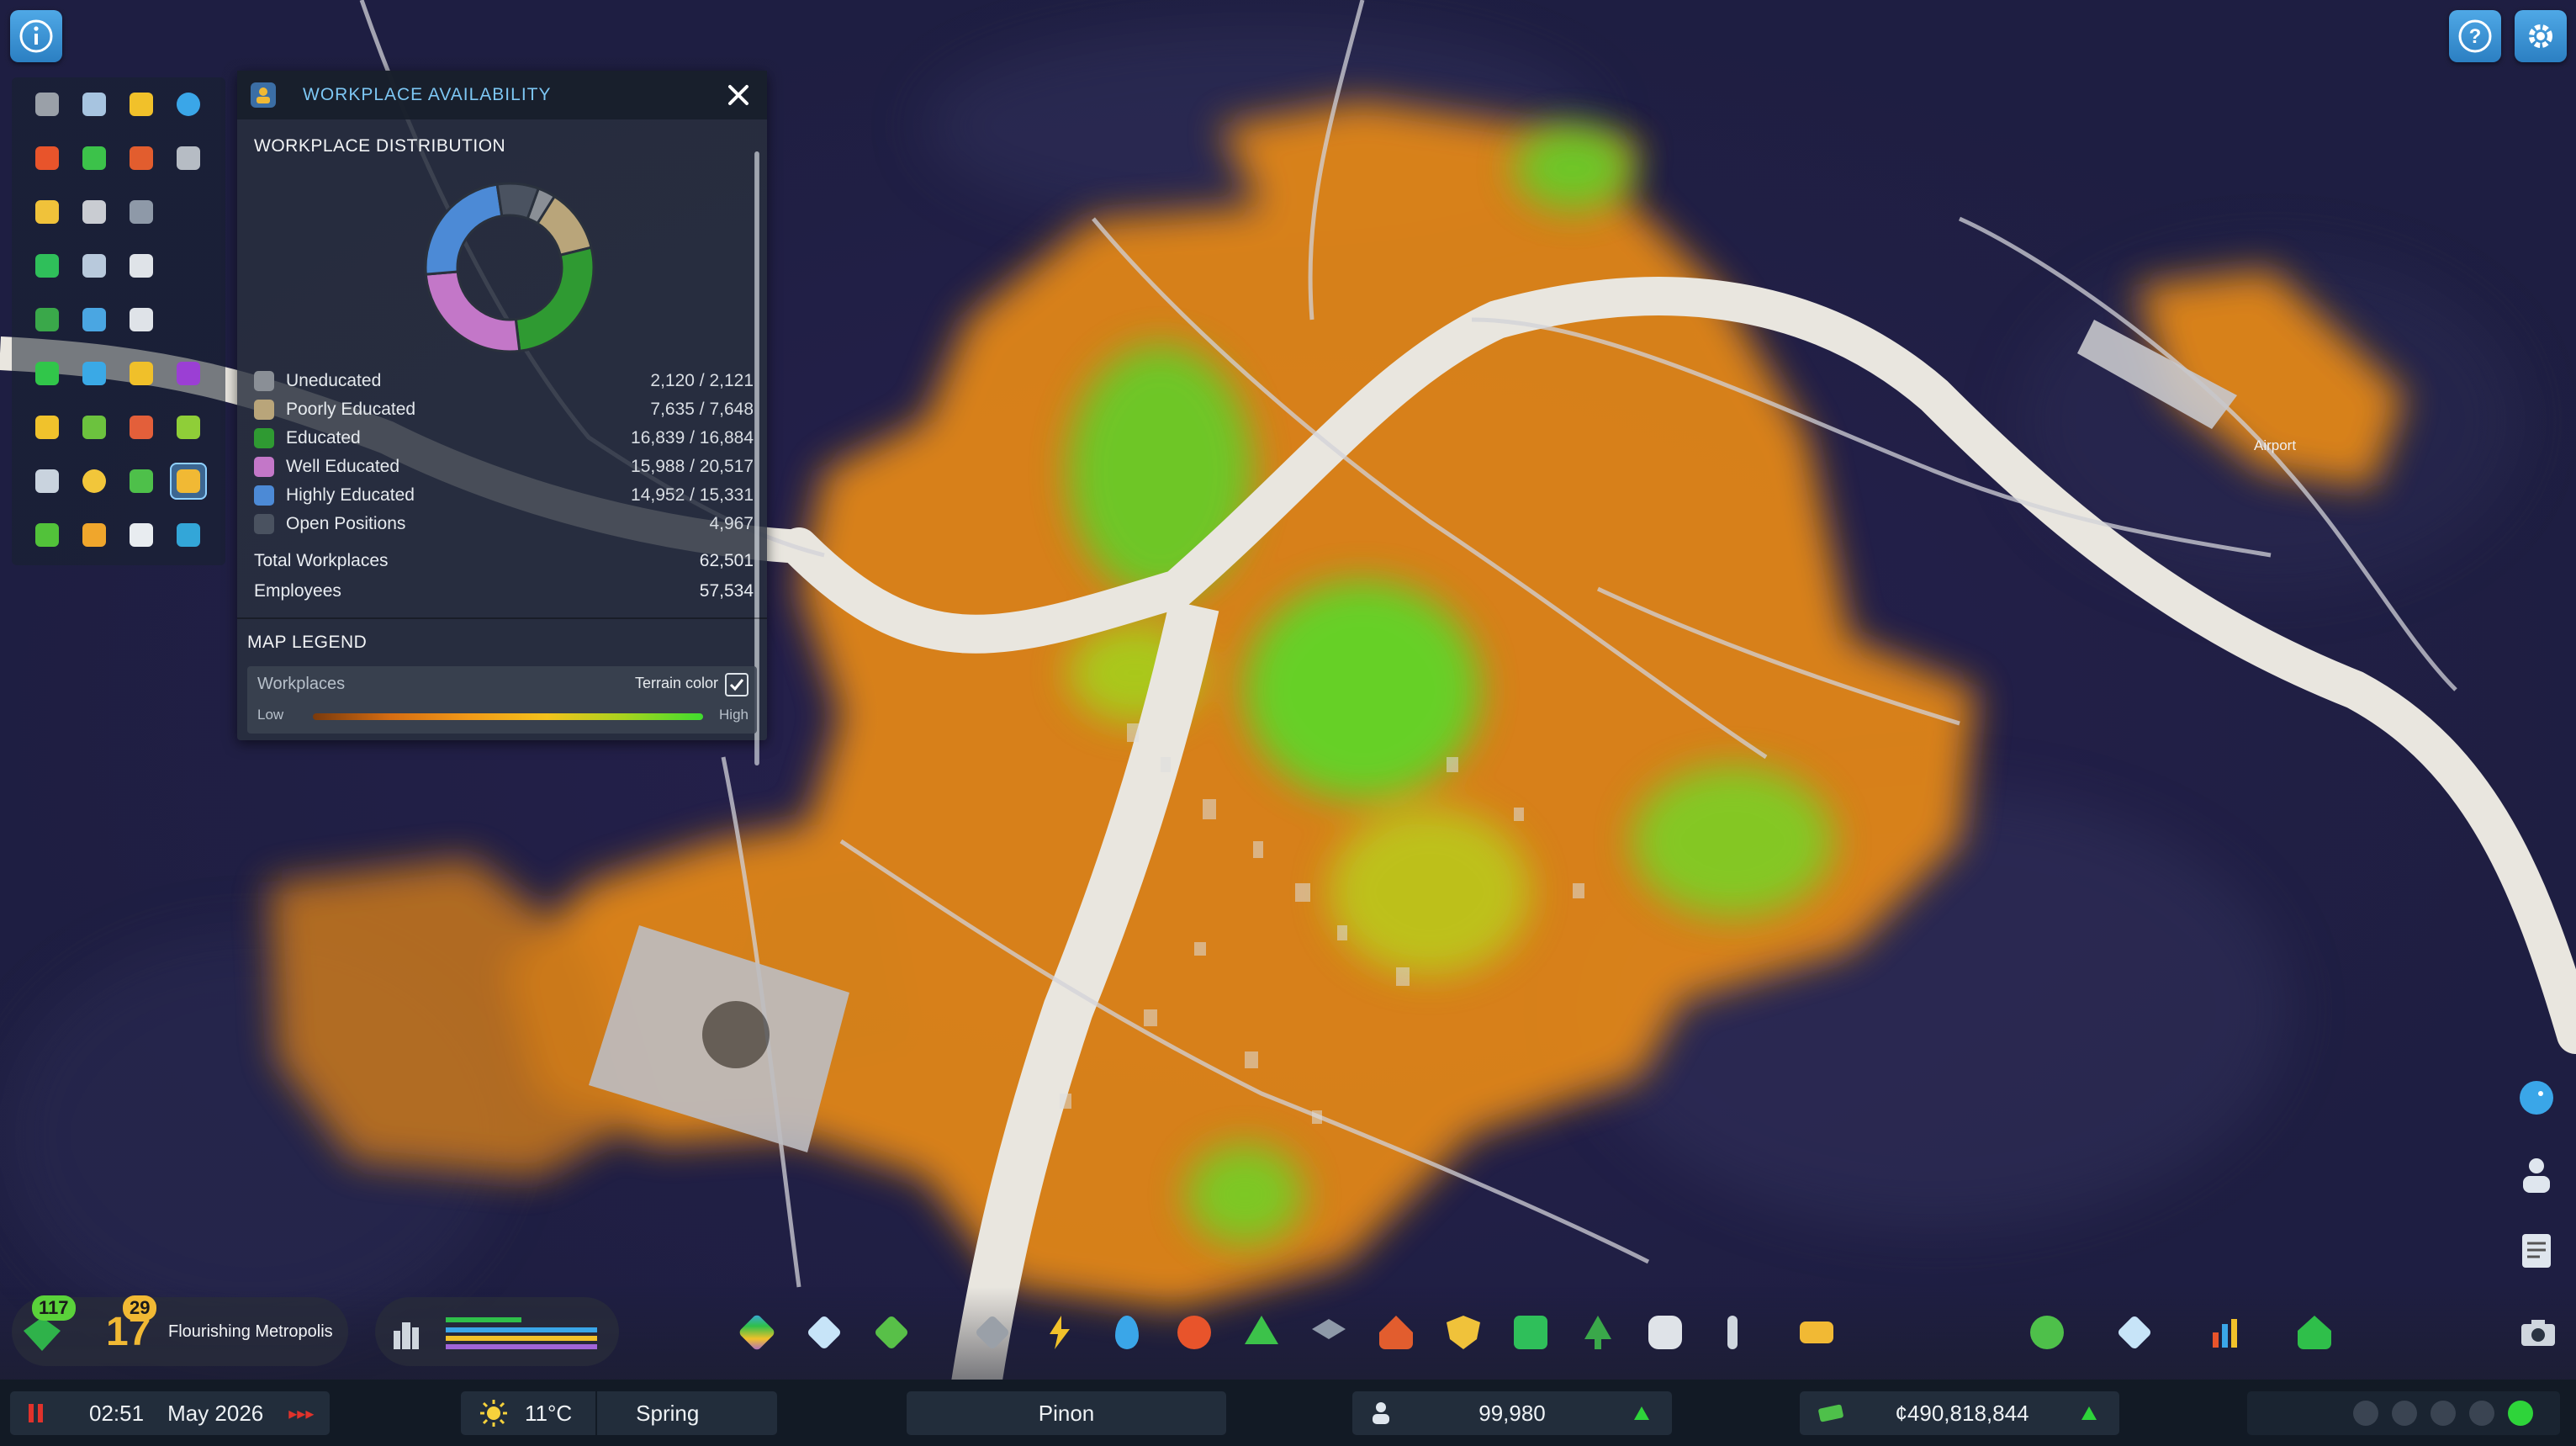 This screenshot has width=2576, height=1446. Describe the element at coordinates (2314, 1332) in the screenshot. I see `toolbar-progression` at that location.